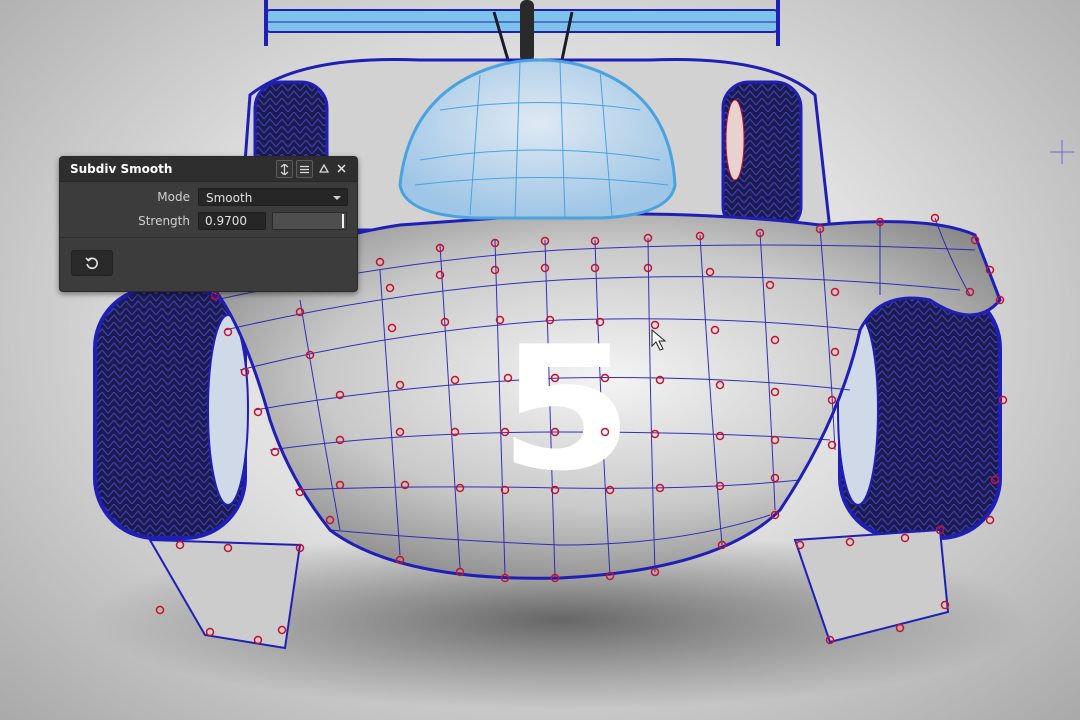 The width and height of the screenshot is (1080, 720). Describe the element at coordinates (273, 197) in the screenshot. I see `mode-dropdown: Smooth` at that location.